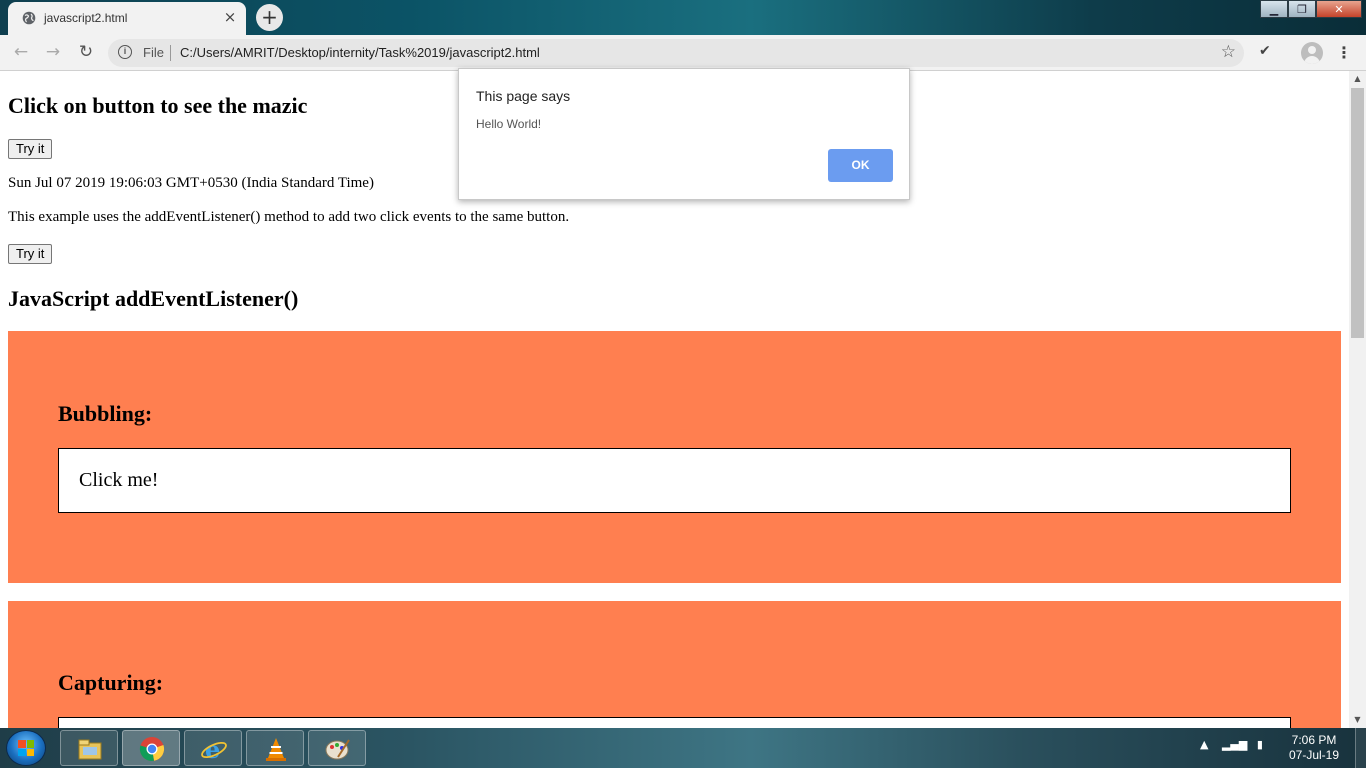  I want to click on click-me-text: Click me!, so click(119, 480).